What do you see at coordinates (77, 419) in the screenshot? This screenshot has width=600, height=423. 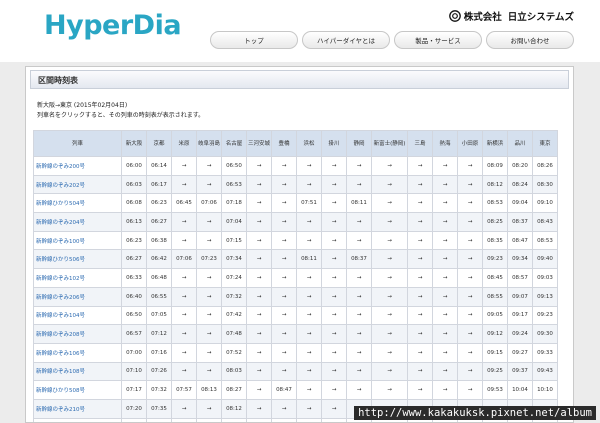 I see `train-name-link: 新幹線のぞみ212号` at bounding box center [77, 419].